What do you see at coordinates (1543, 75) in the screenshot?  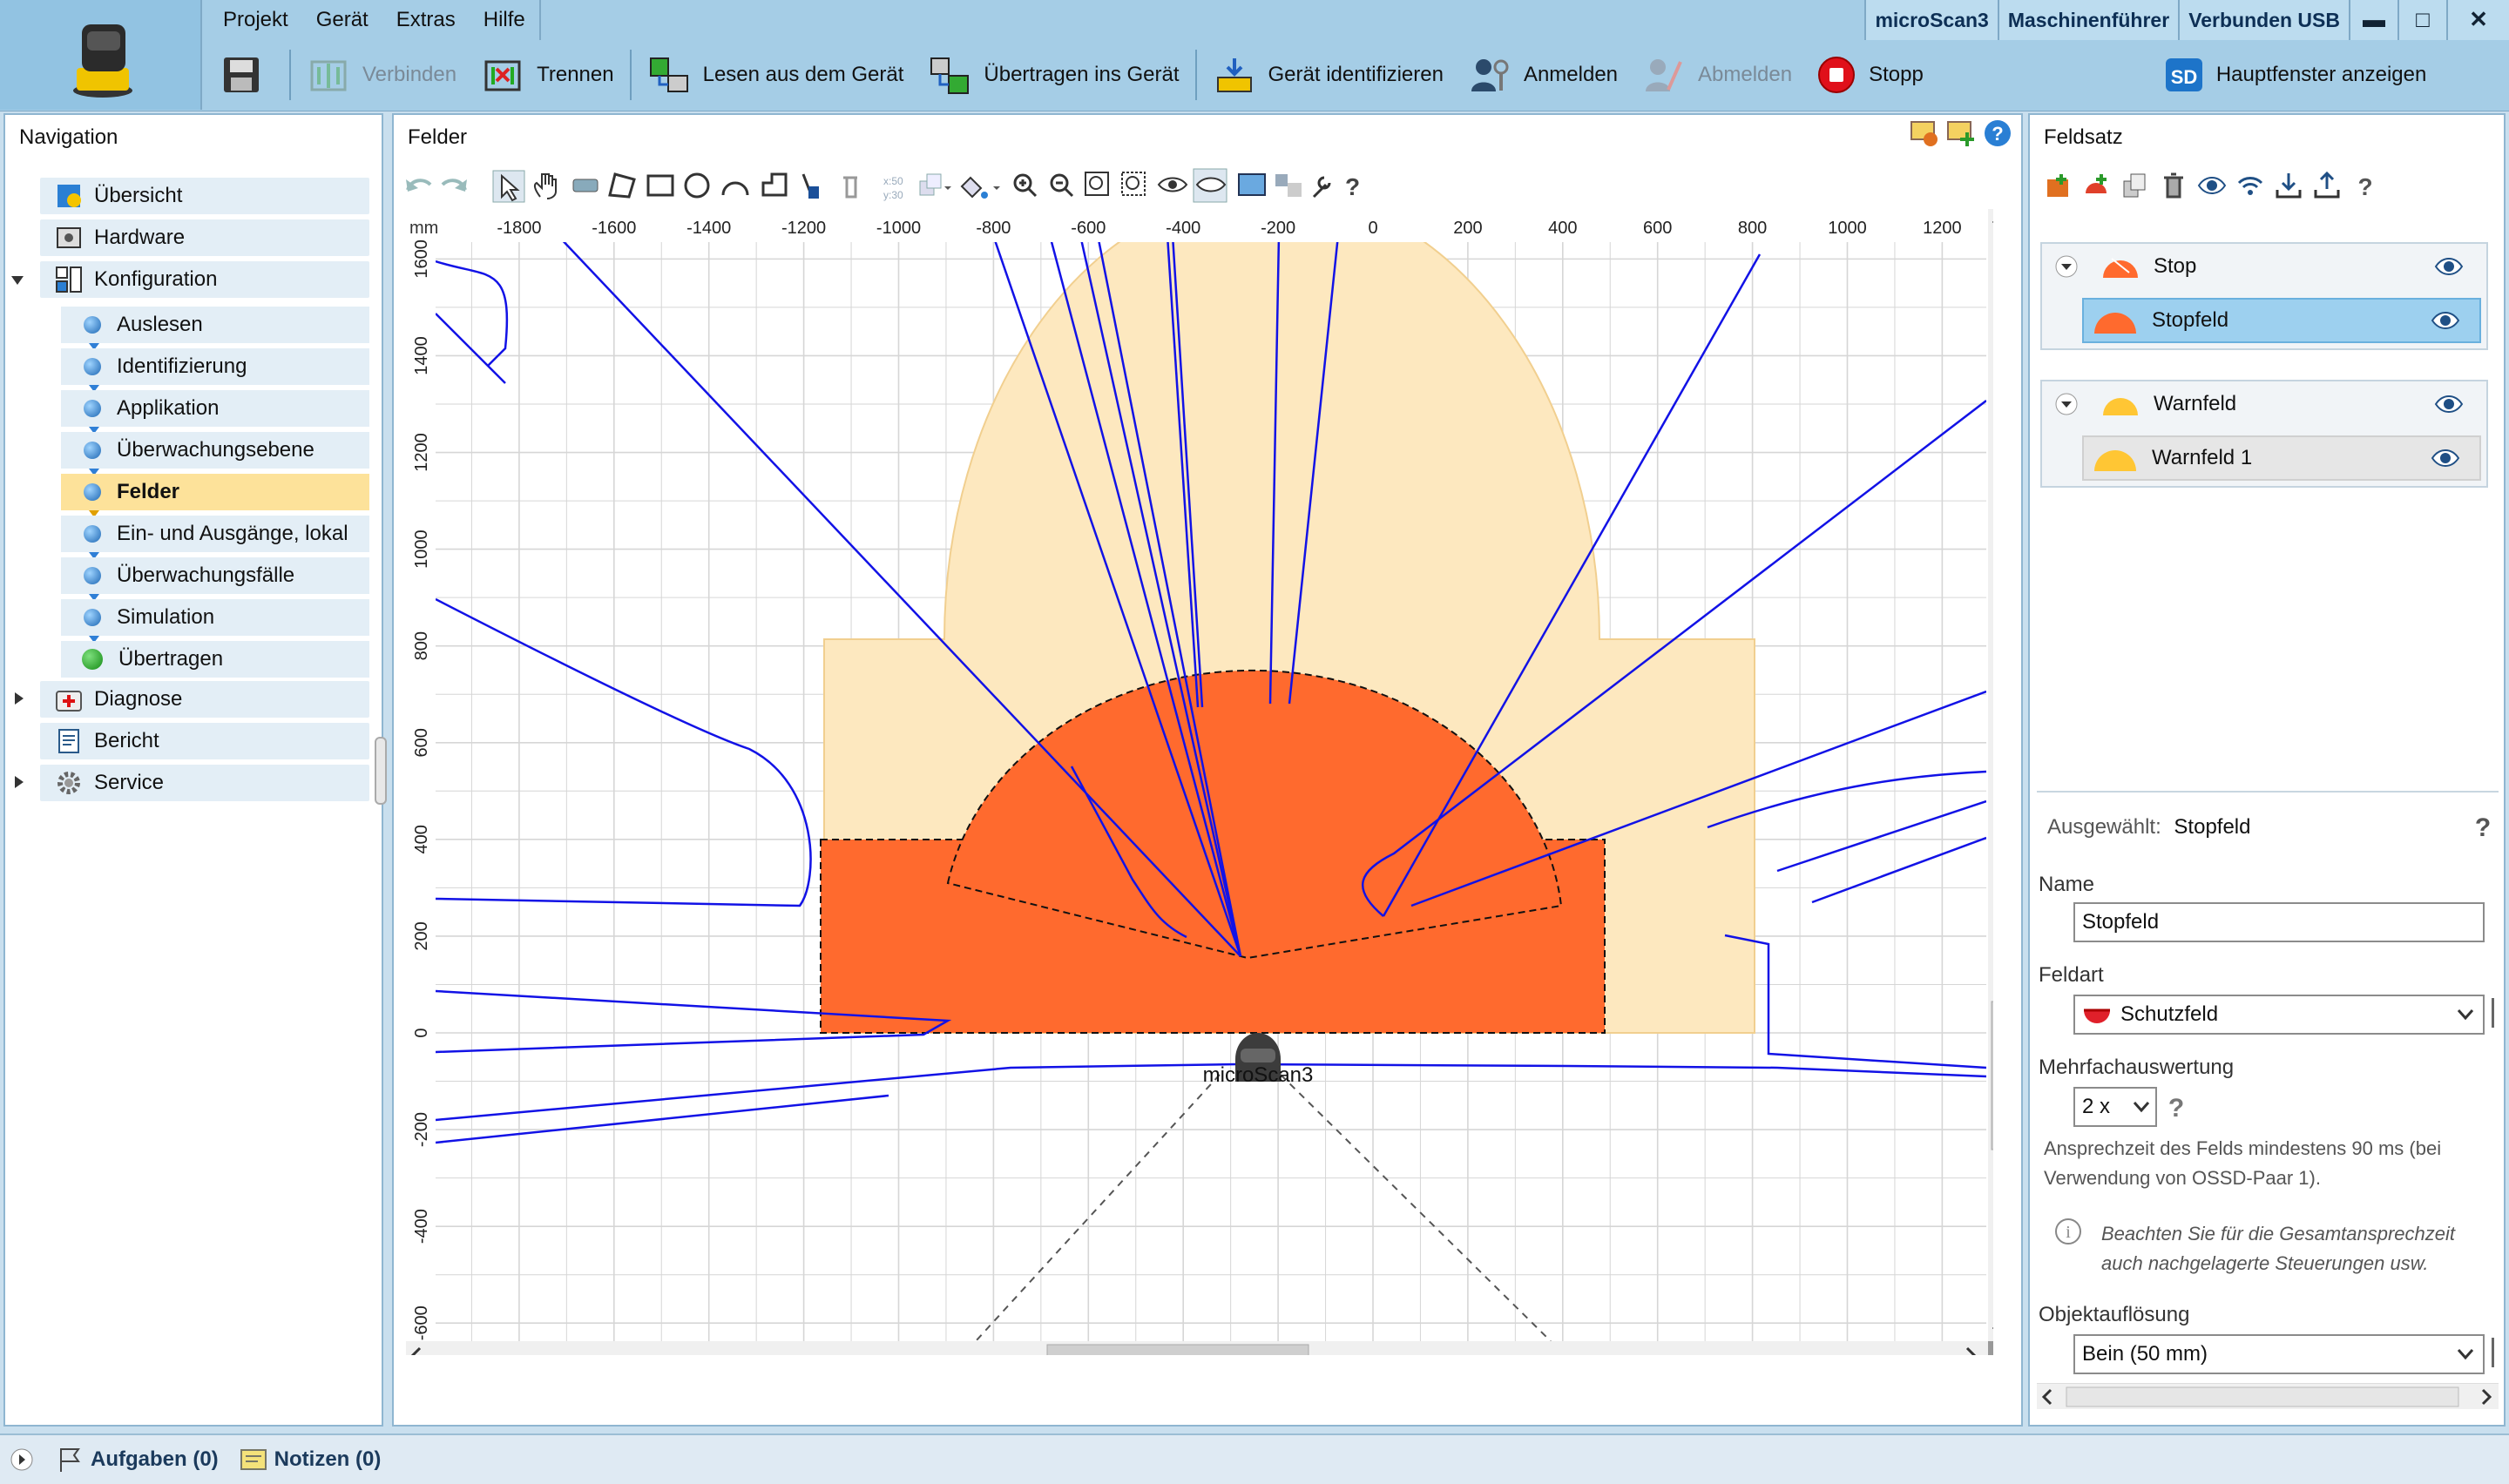 I see `login-button: Anmelden` at bounding box center [1543, 75].